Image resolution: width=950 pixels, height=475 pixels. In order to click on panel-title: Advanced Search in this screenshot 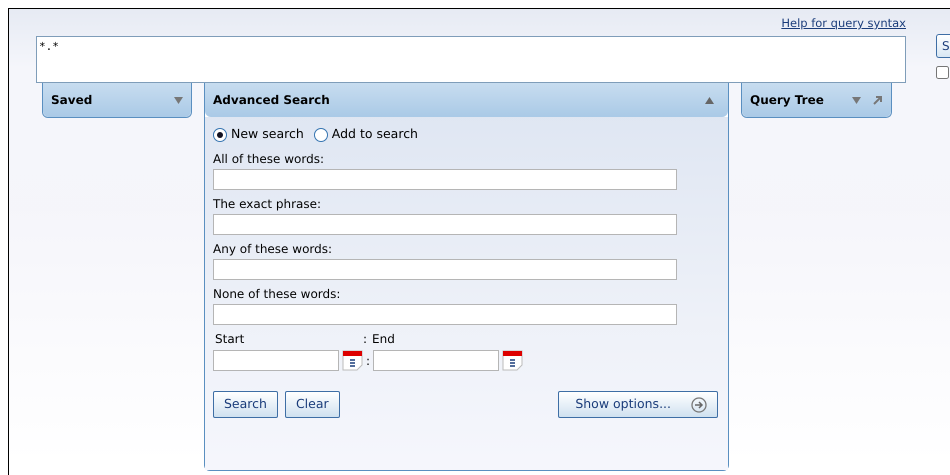, I will do `click(272, 101)`.